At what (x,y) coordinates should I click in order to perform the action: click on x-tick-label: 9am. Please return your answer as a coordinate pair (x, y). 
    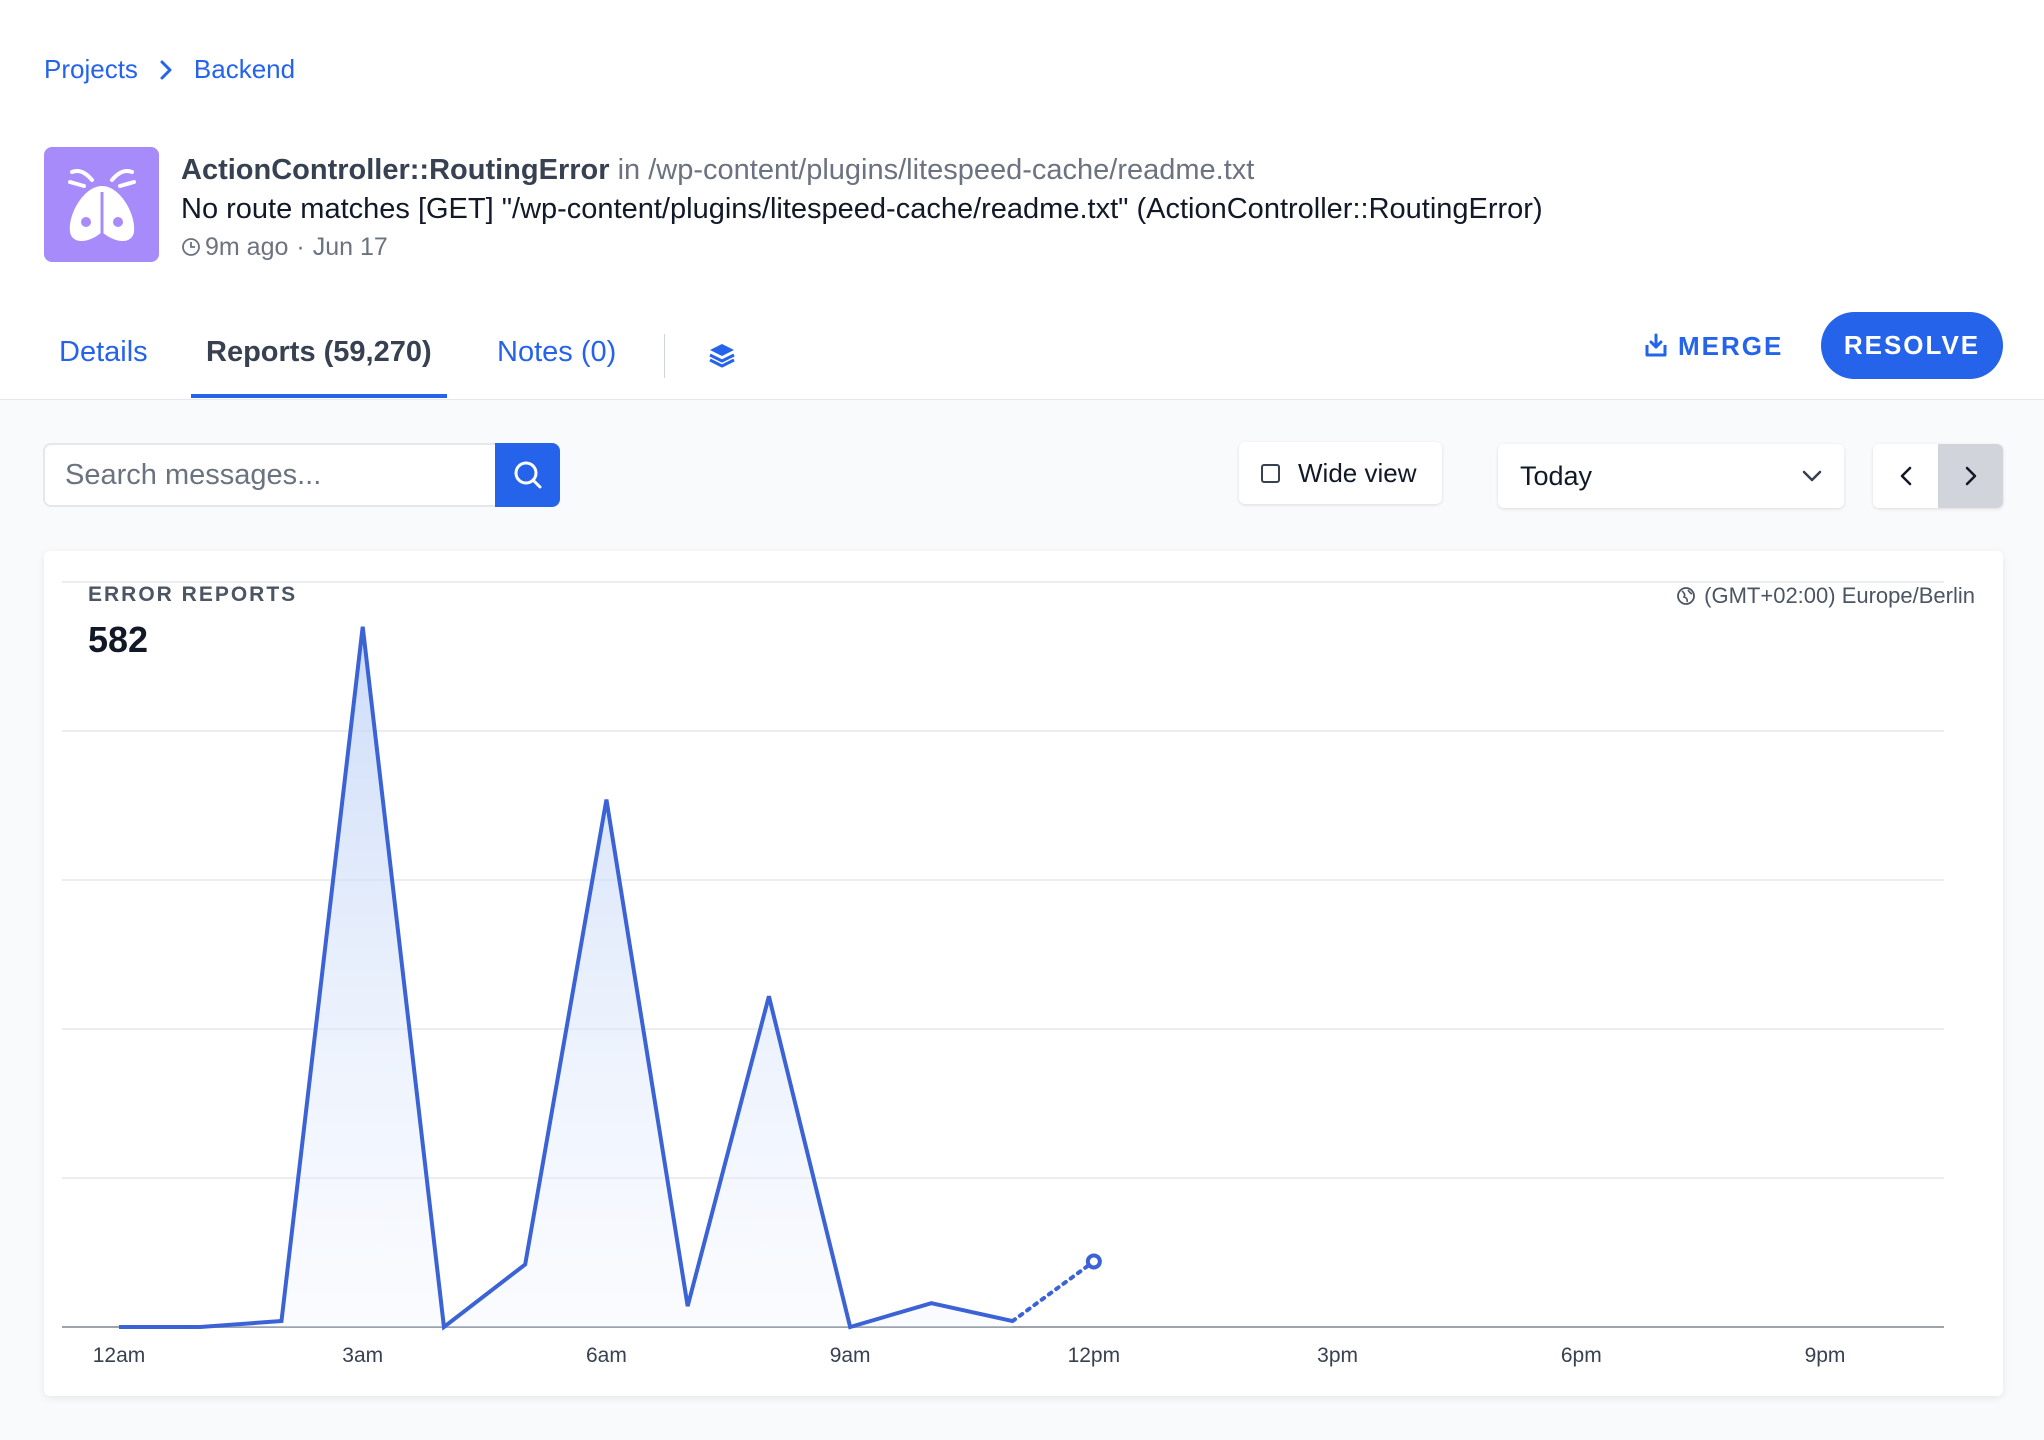
    Looking at the image, I should click on (850, 1355).